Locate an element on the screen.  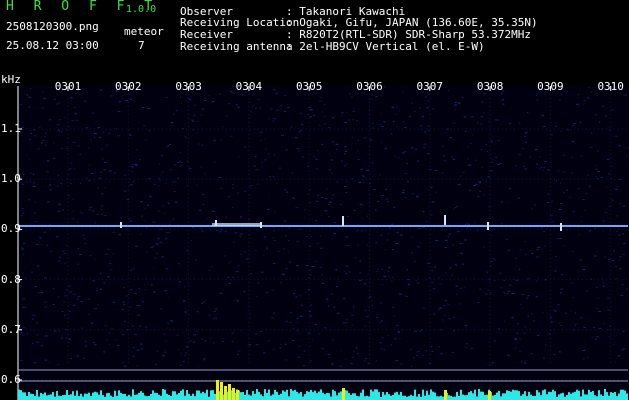
histogram-peak is located at coordinates (343, 394).